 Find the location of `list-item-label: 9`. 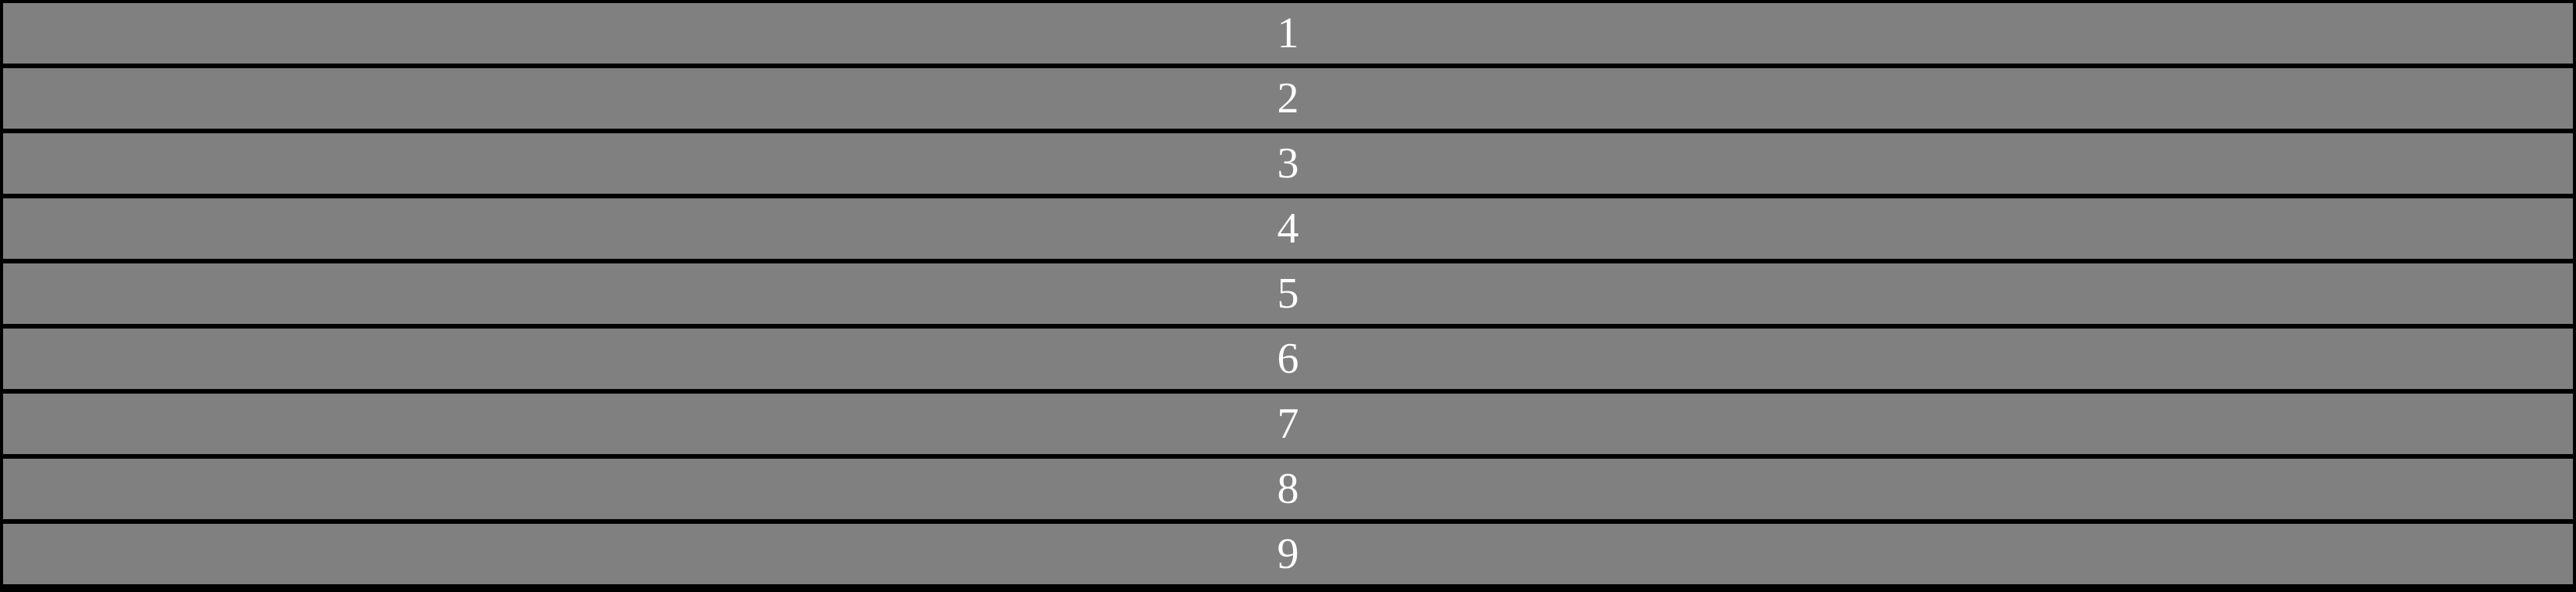

list-item-label: 9 is located at coordinates (1288, 554).